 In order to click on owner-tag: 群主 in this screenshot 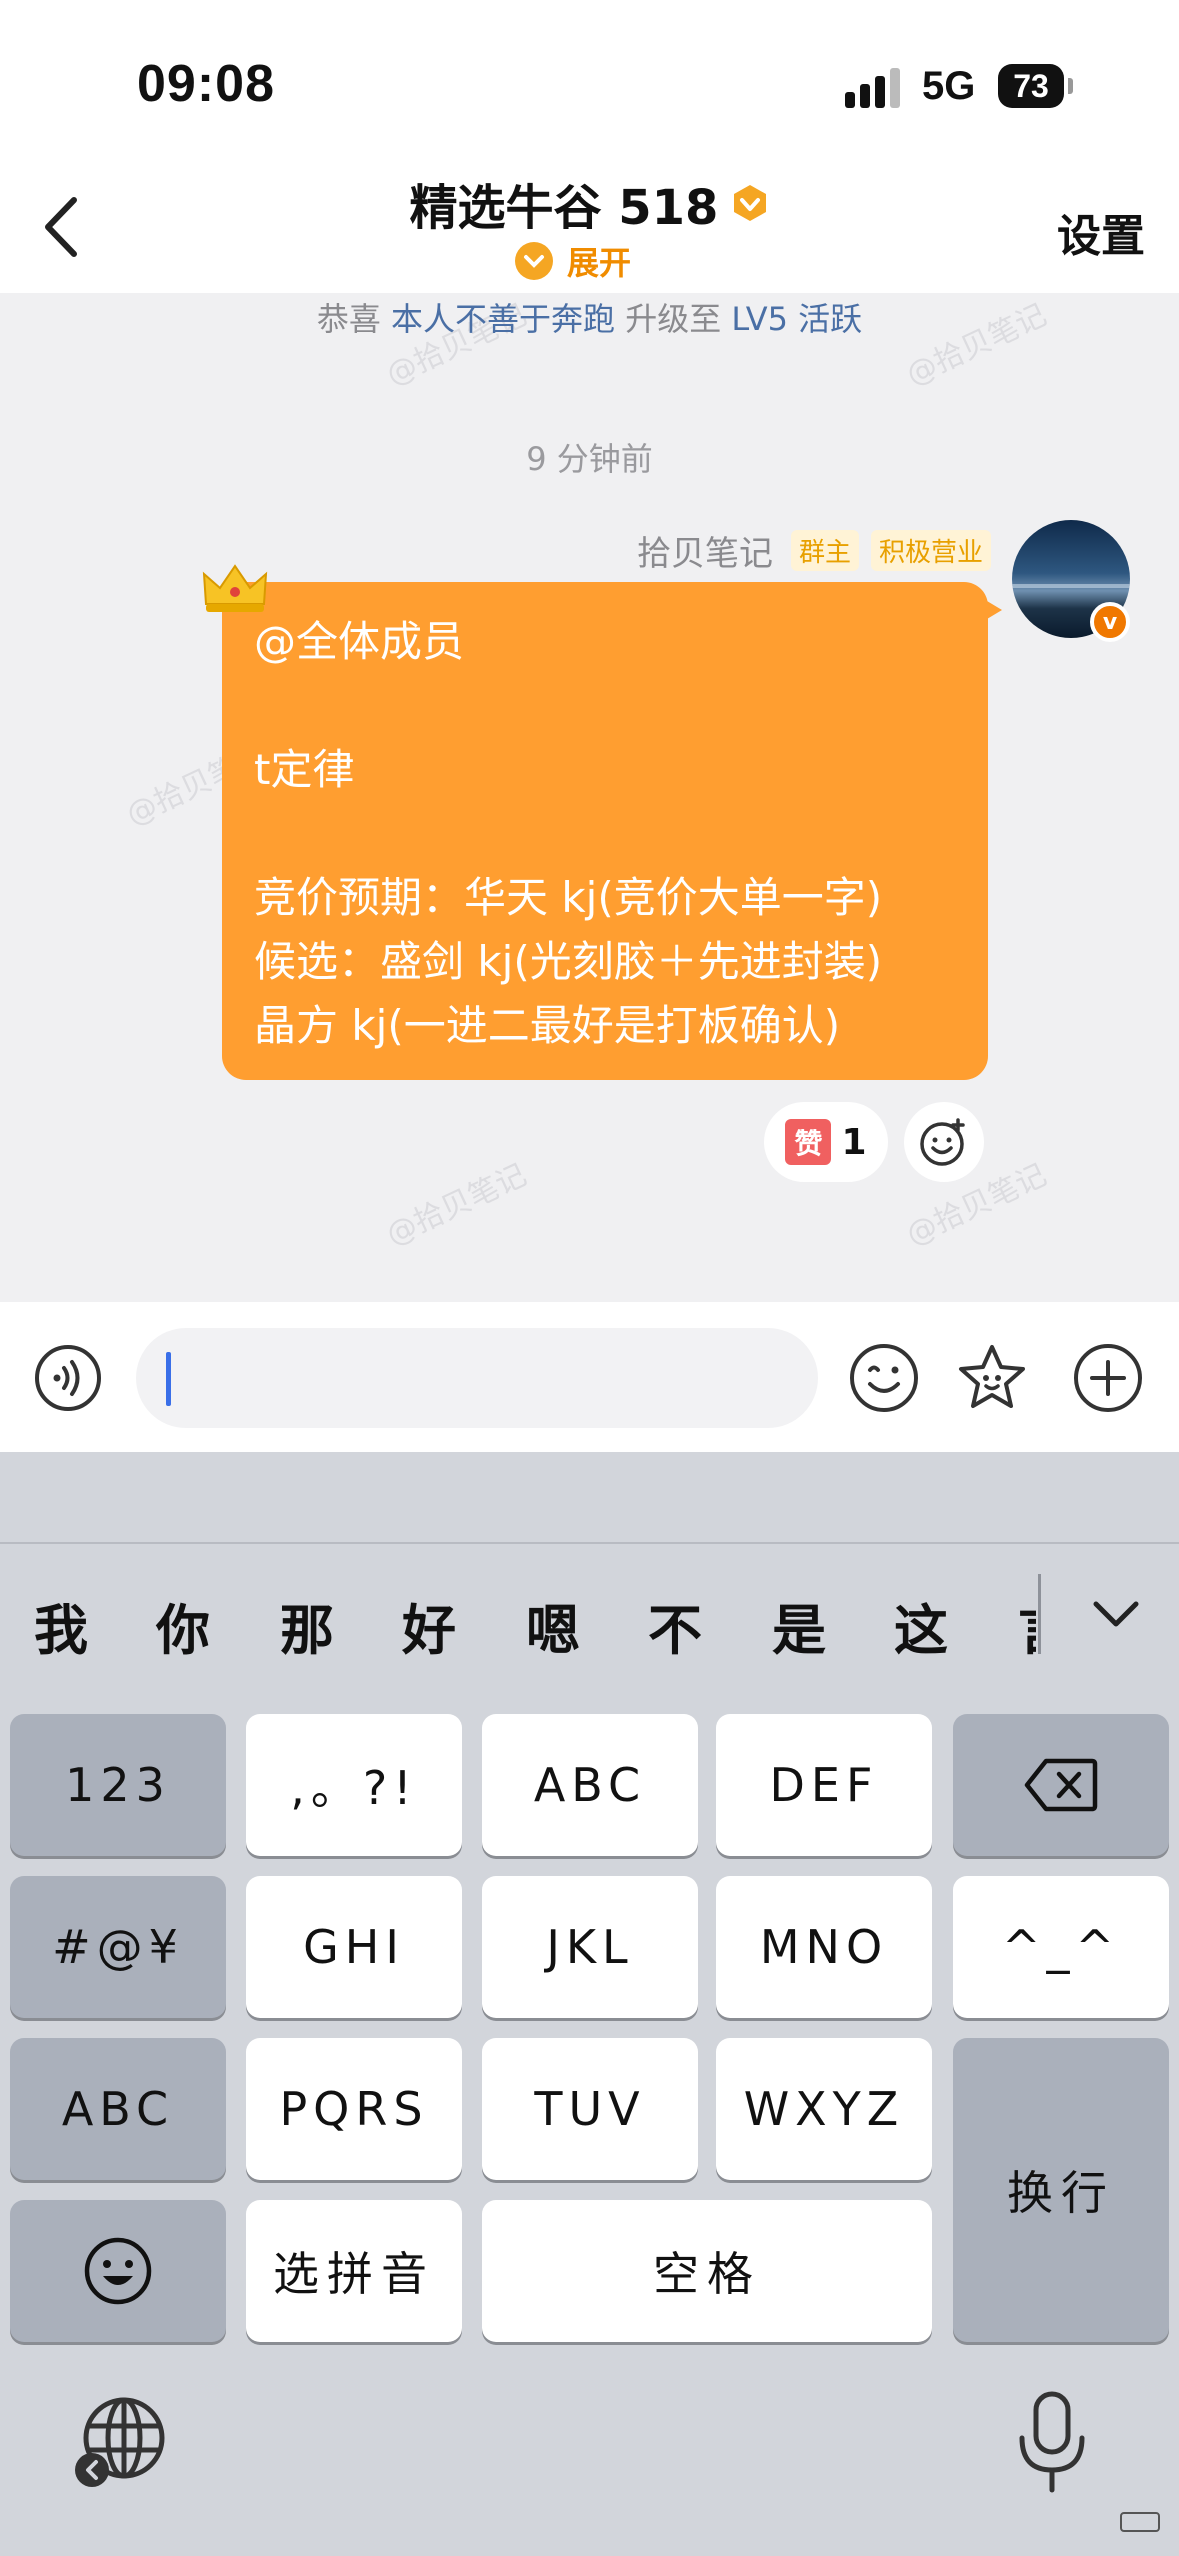, I will do `click(824, 550)`.